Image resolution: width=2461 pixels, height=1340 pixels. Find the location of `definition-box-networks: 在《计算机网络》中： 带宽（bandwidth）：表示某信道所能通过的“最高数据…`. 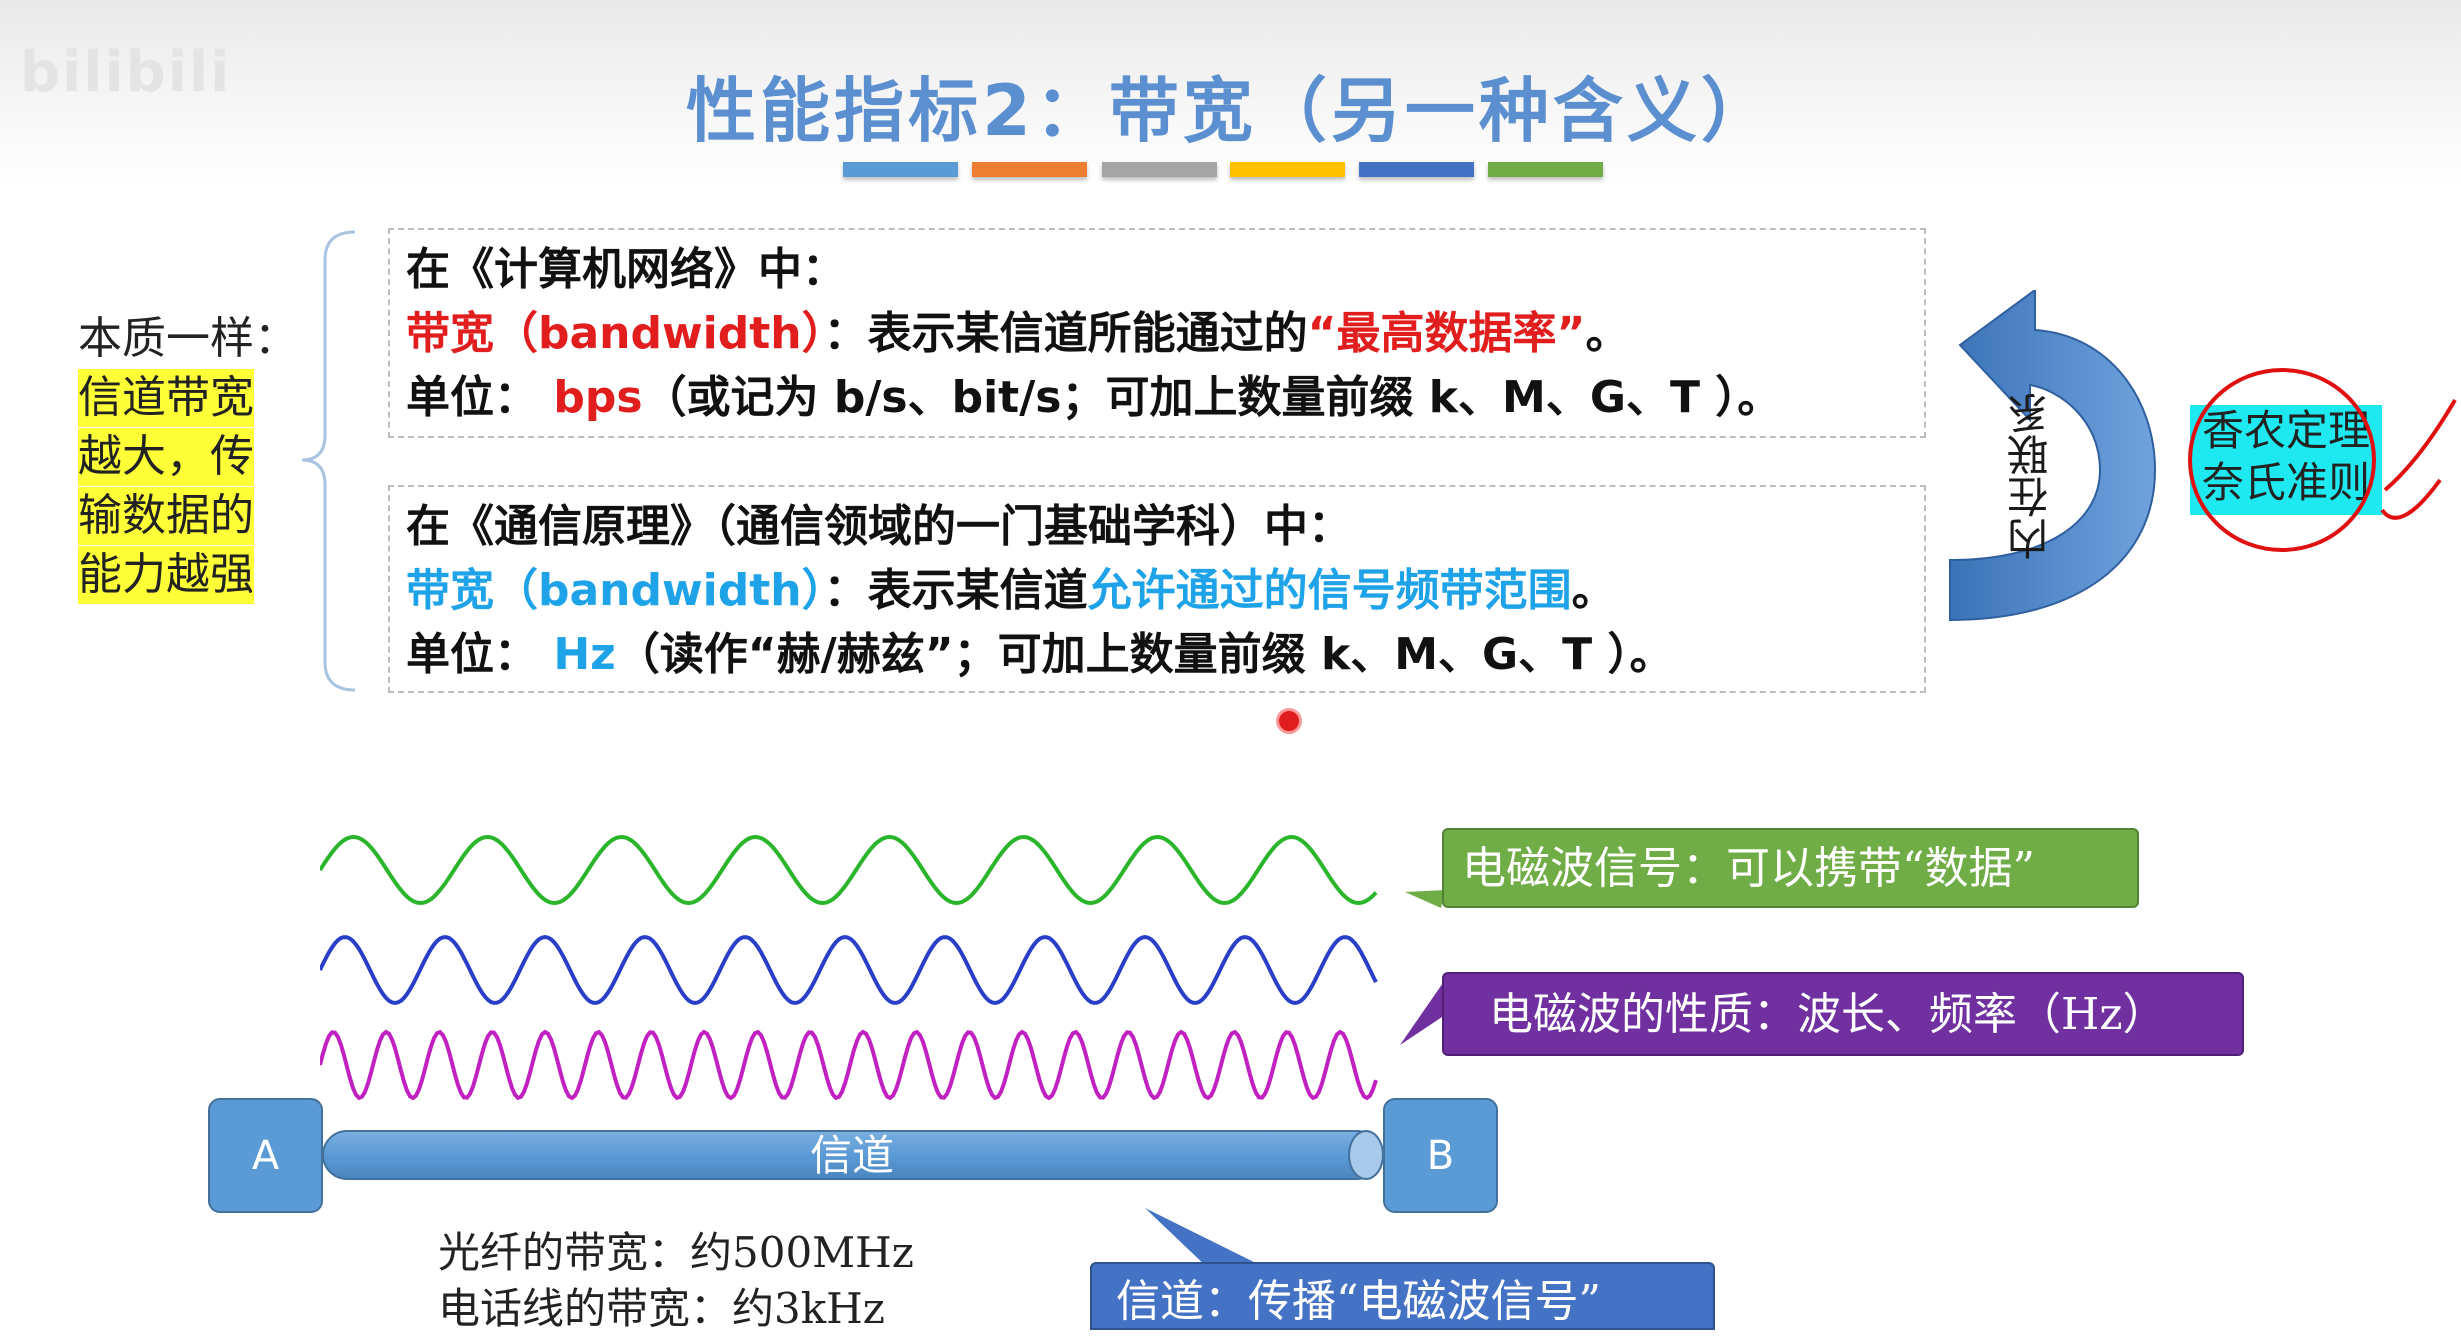

definition-box-networks: 在《计算机网络》中： 带宽（bandwidth）：表示某信道所能通过的“最高数据… is located at coordinates (1157, 333).